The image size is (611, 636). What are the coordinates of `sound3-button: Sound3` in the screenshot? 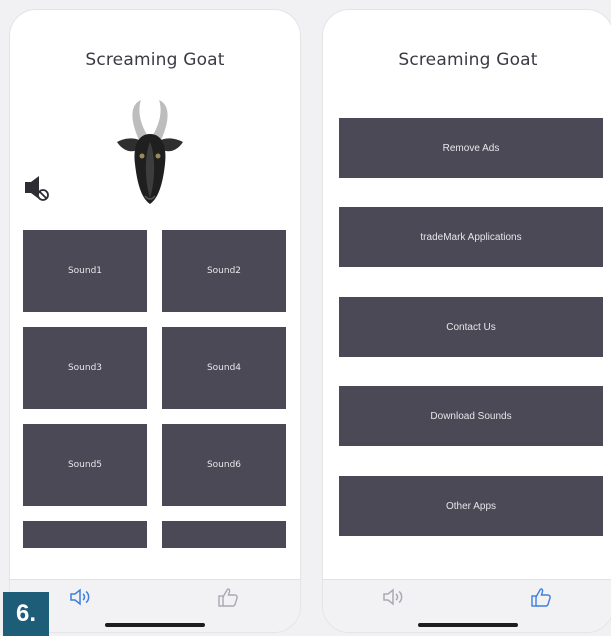 It's located at (85, 368).